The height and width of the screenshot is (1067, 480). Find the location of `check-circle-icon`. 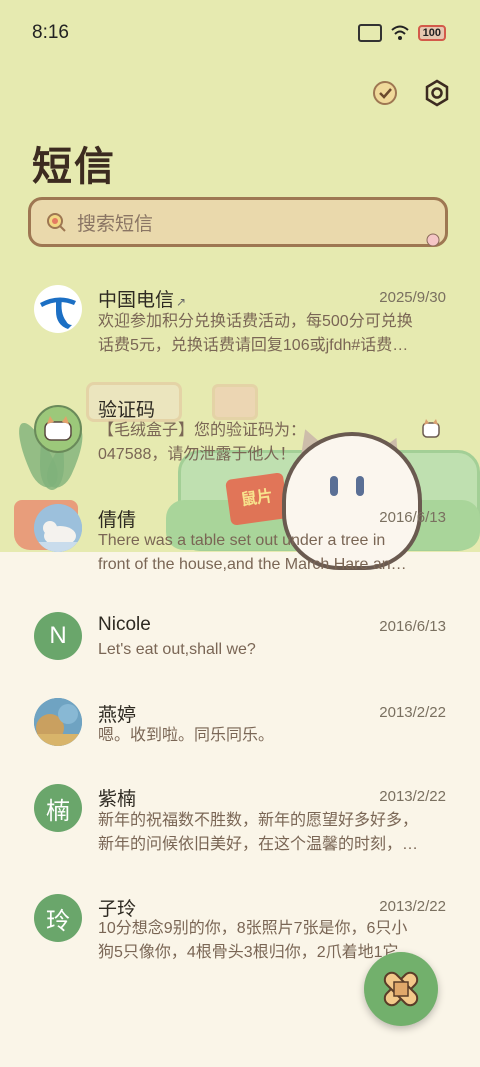

check-circle-icon is located at coordinates (385, 93).